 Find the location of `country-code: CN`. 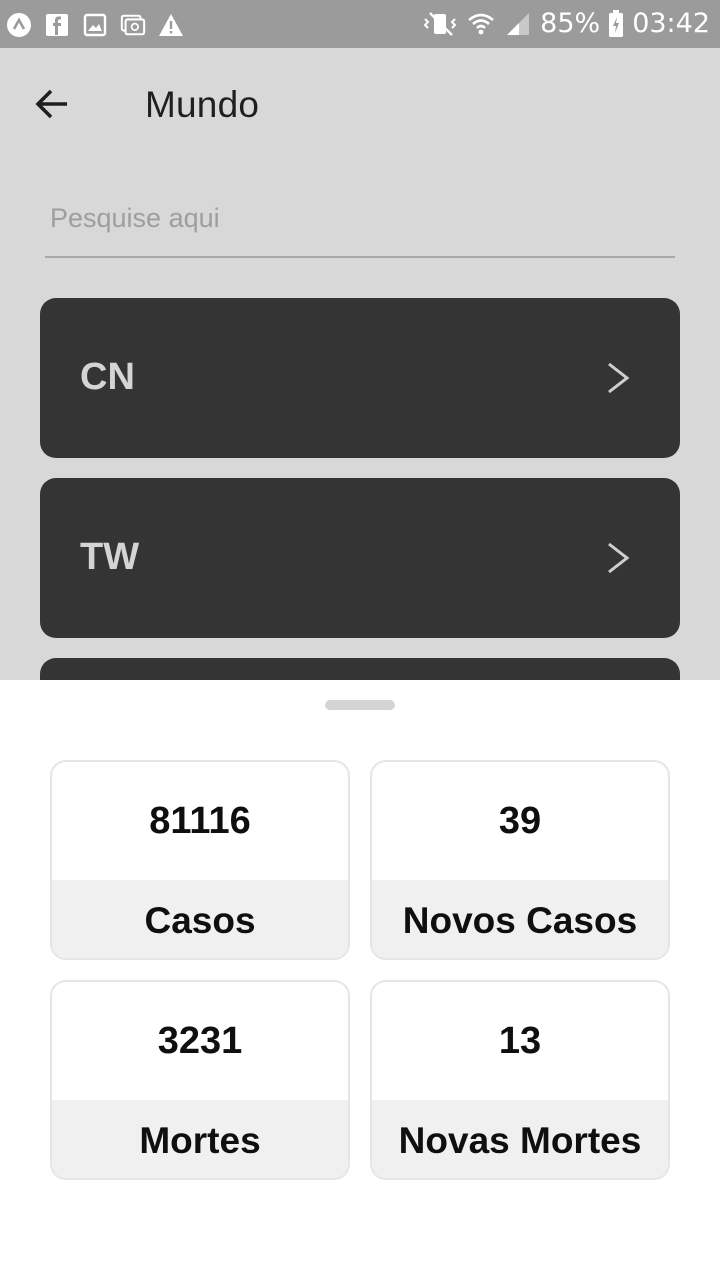

country-code: CN is located at coordinates (107, 377).